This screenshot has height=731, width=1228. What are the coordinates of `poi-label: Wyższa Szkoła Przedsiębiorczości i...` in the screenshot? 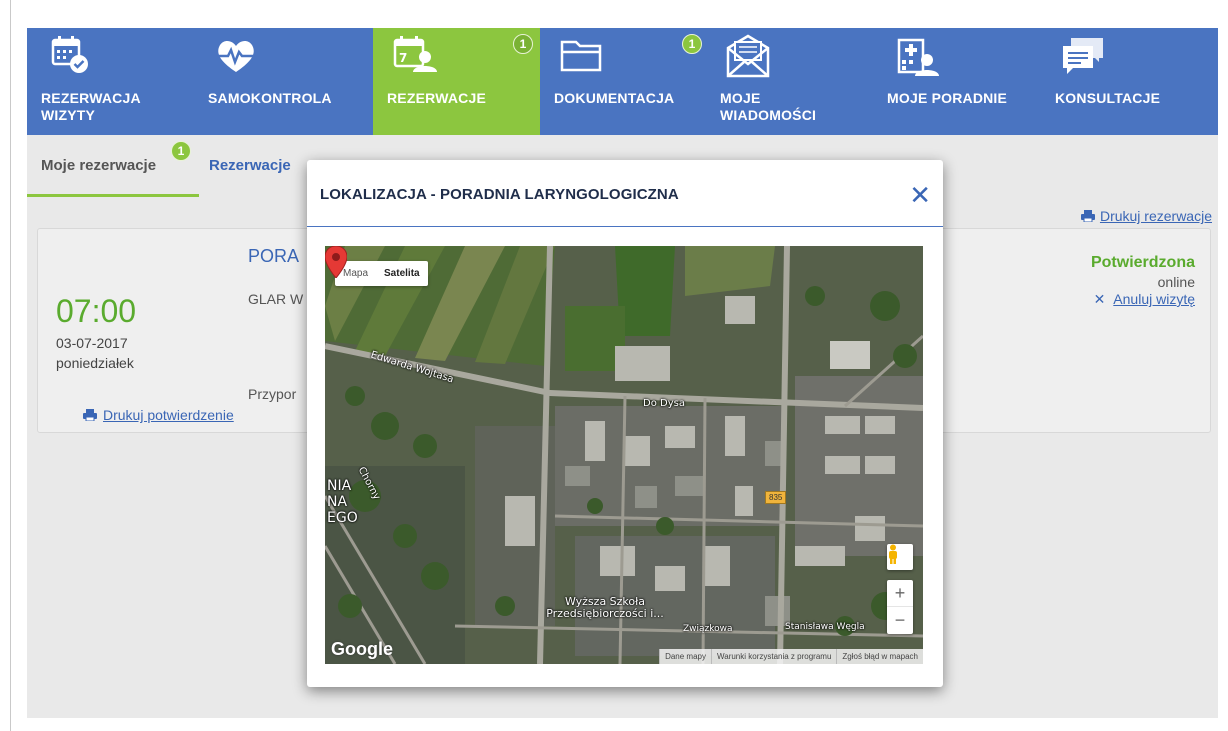 It's located at (605, 607).